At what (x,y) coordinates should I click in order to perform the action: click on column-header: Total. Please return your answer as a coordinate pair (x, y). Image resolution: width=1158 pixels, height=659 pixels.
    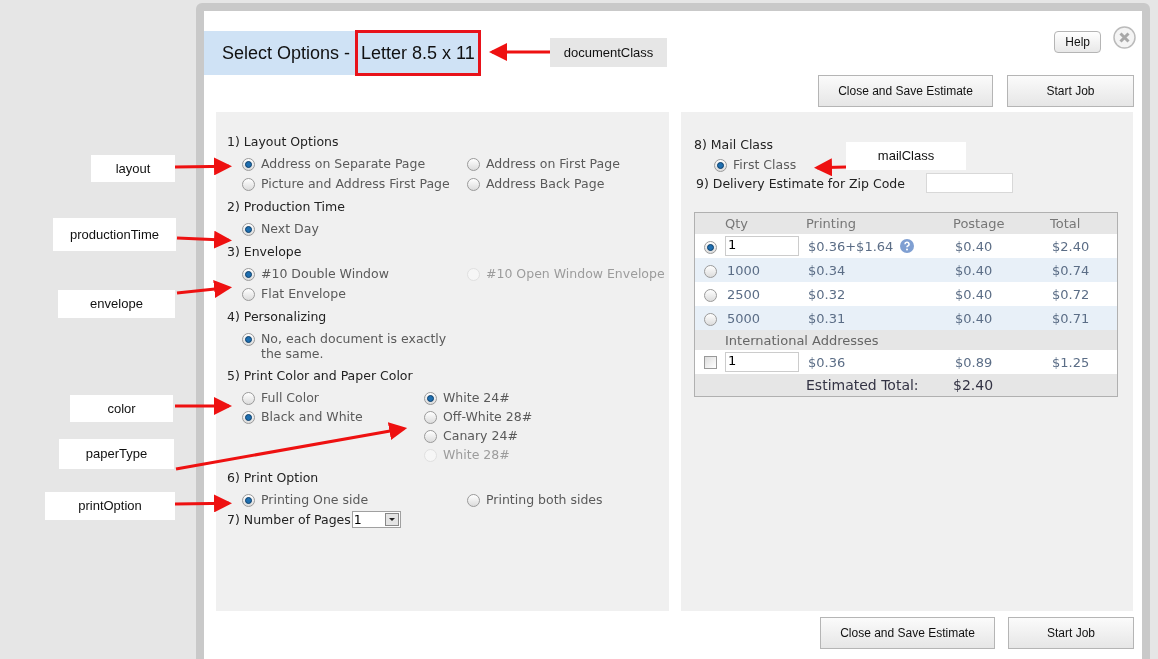
    Looking at the image, I should click on (1066, 223).